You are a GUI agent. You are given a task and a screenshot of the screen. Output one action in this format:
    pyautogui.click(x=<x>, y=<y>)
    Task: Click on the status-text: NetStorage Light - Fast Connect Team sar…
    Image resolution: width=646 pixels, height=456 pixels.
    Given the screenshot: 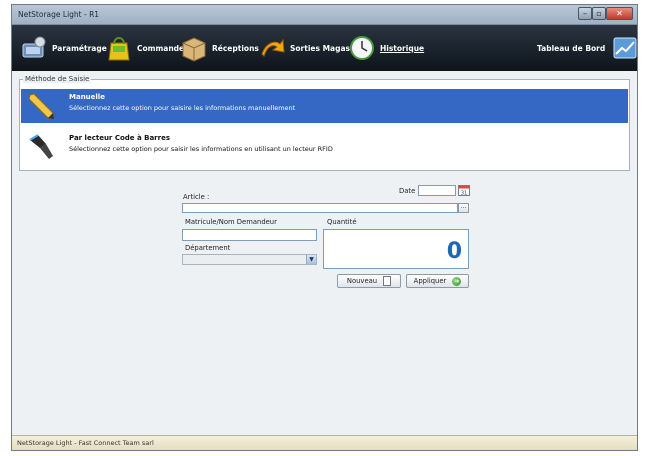 What is the action you would take?
    pyautogui.click(x=85, y=443)
    